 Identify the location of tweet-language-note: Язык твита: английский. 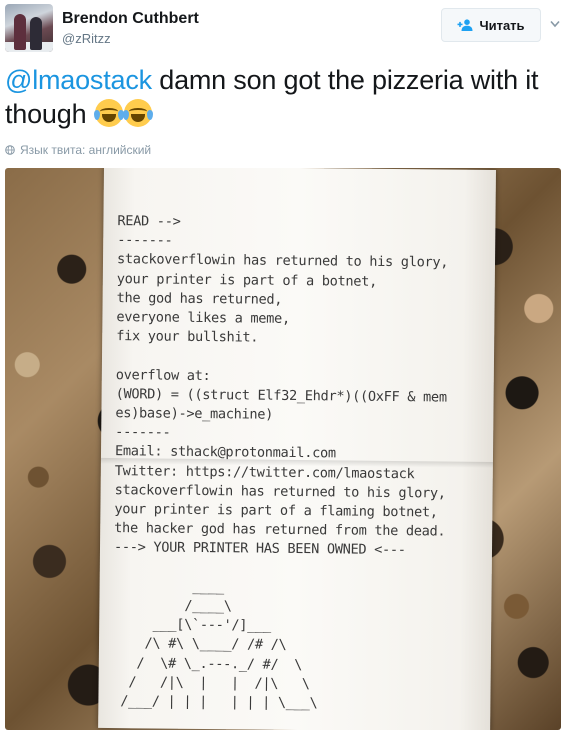
(78, 150).